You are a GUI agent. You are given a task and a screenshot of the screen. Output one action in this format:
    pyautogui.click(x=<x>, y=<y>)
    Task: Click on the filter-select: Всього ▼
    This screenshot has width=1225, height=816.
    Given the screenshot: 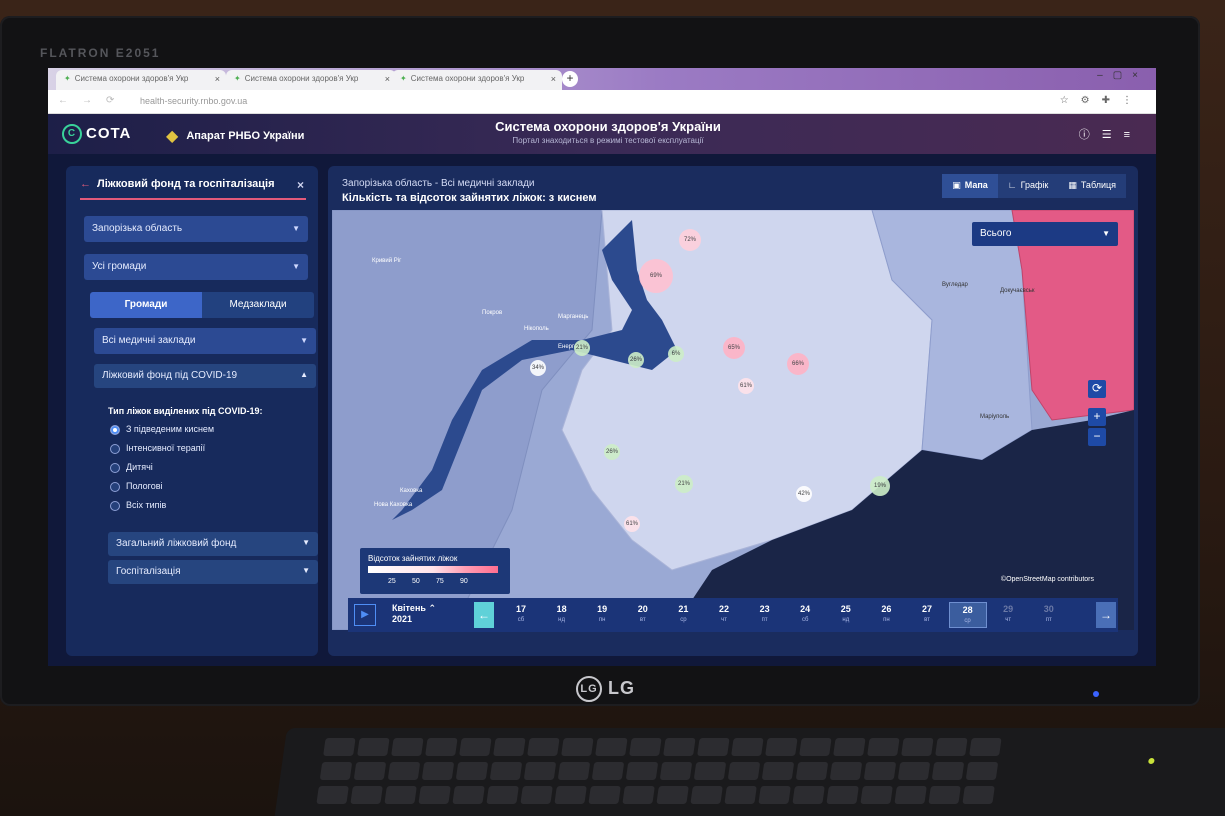 What is the action you would take?
    pyautogui.click(x=1045, y=234)
    